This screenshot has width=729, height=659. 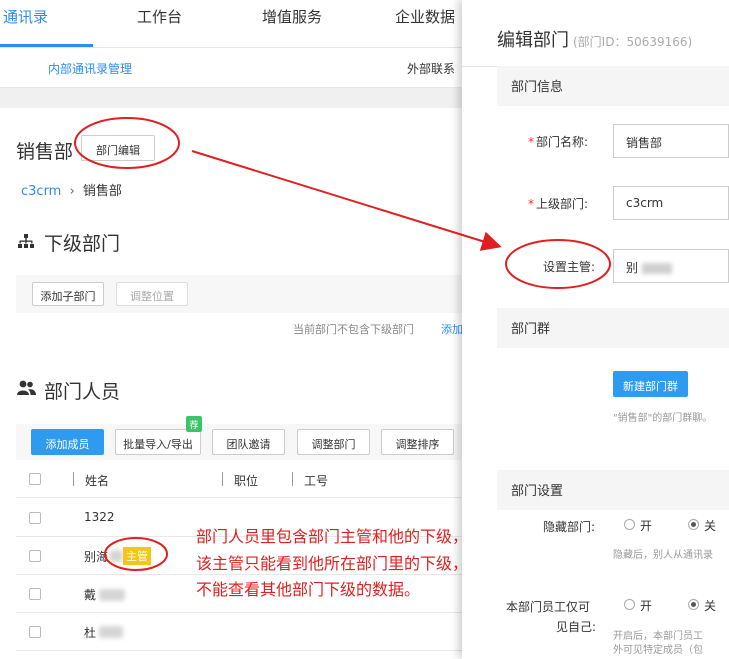 What do you see at coordinates (548, 607) in the screenshot?
I see `self-visible-label: 本部门员工仅可` at bounding box center [548, 607].